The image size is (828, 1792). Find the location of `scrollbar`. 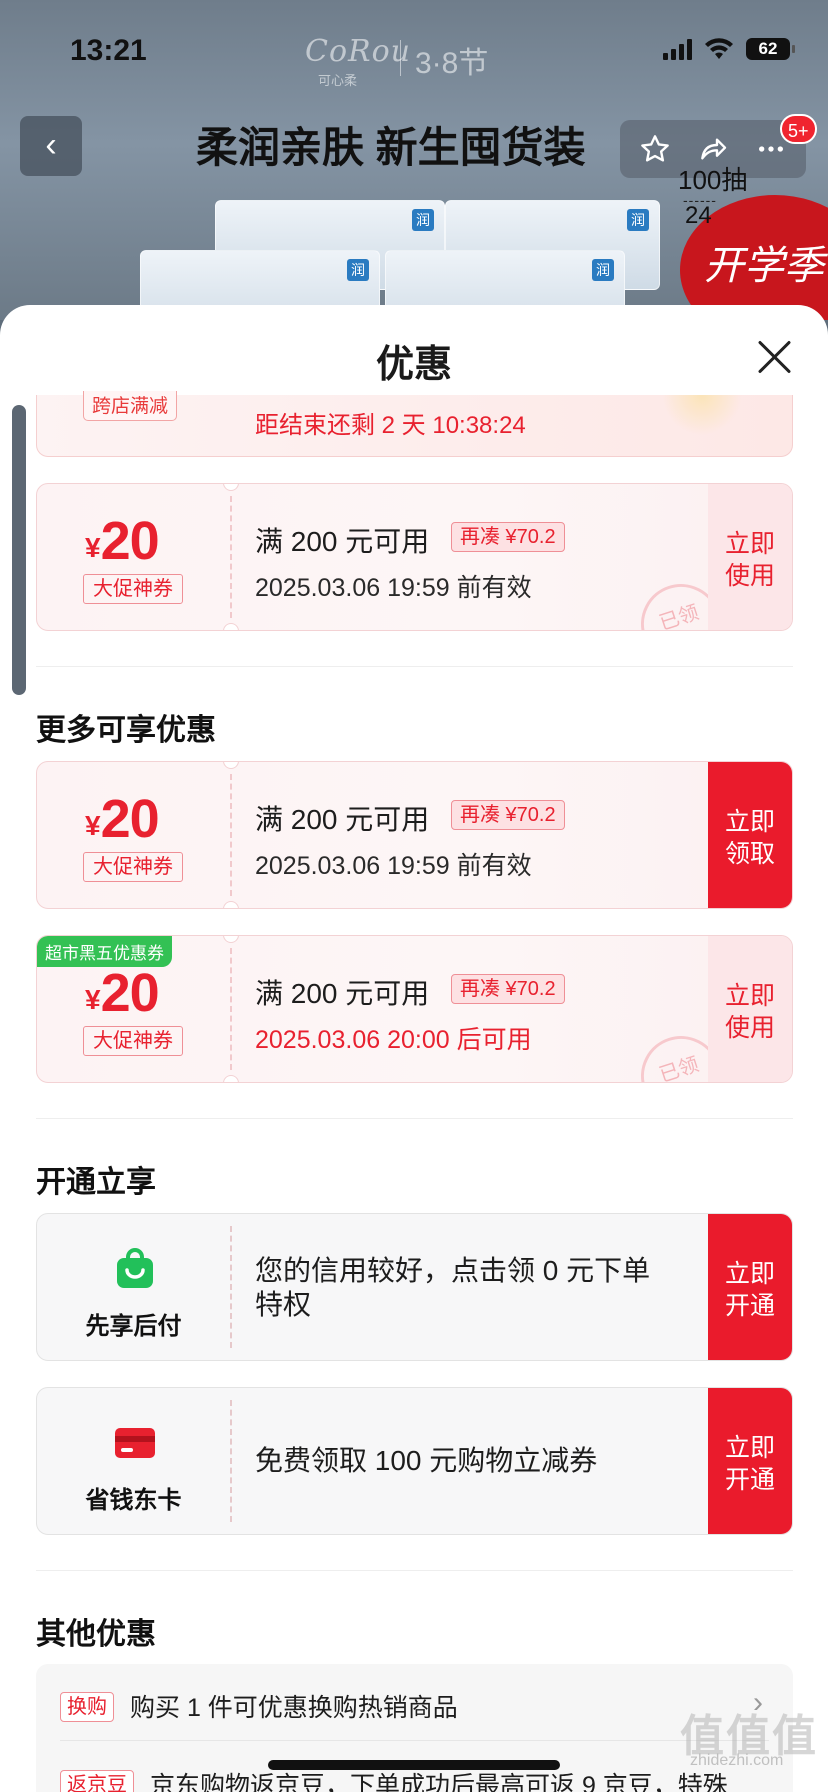

scrollbar is located at coordinates (19, 550).